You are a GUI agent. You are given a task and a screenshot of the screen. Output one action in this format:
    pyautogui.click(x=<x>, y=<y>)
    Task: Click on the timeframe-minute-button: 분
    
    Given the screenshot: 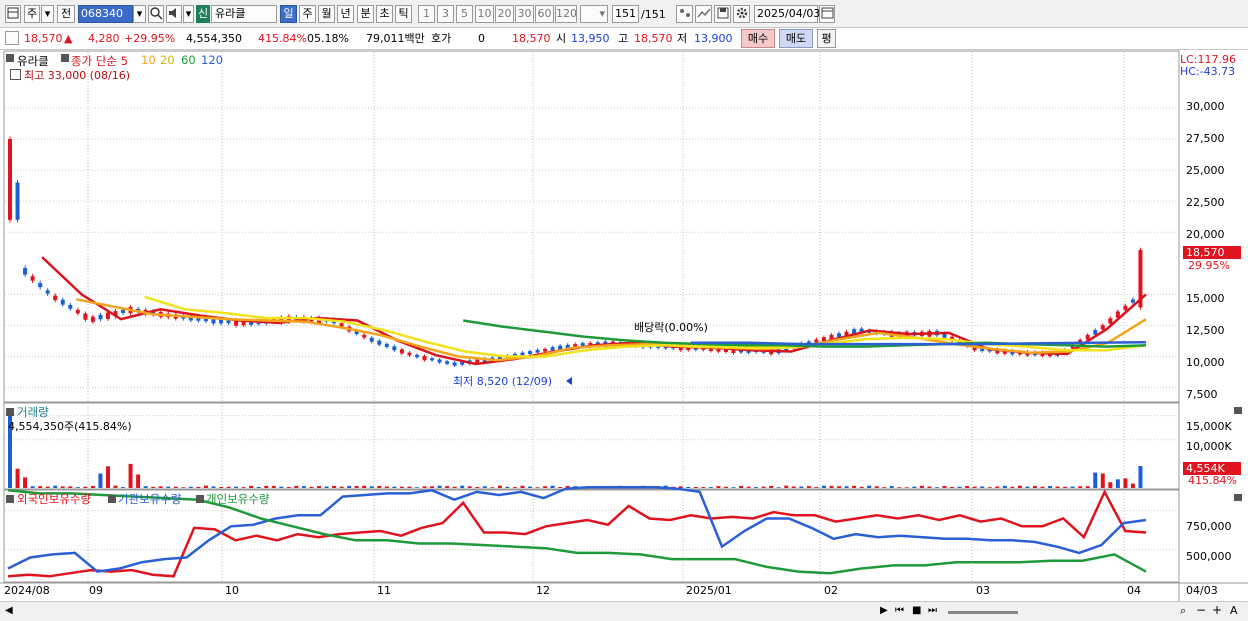 What is the action you would take?
    pyautogui.click(x=365, y=14)
    